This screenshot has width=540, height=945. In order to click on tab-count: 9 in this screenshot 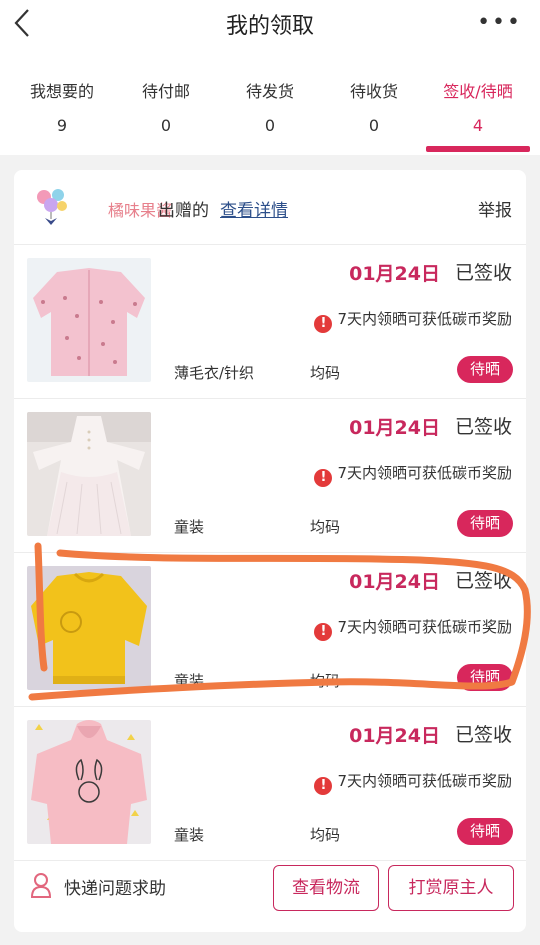, I will do `click(62, 125)`.